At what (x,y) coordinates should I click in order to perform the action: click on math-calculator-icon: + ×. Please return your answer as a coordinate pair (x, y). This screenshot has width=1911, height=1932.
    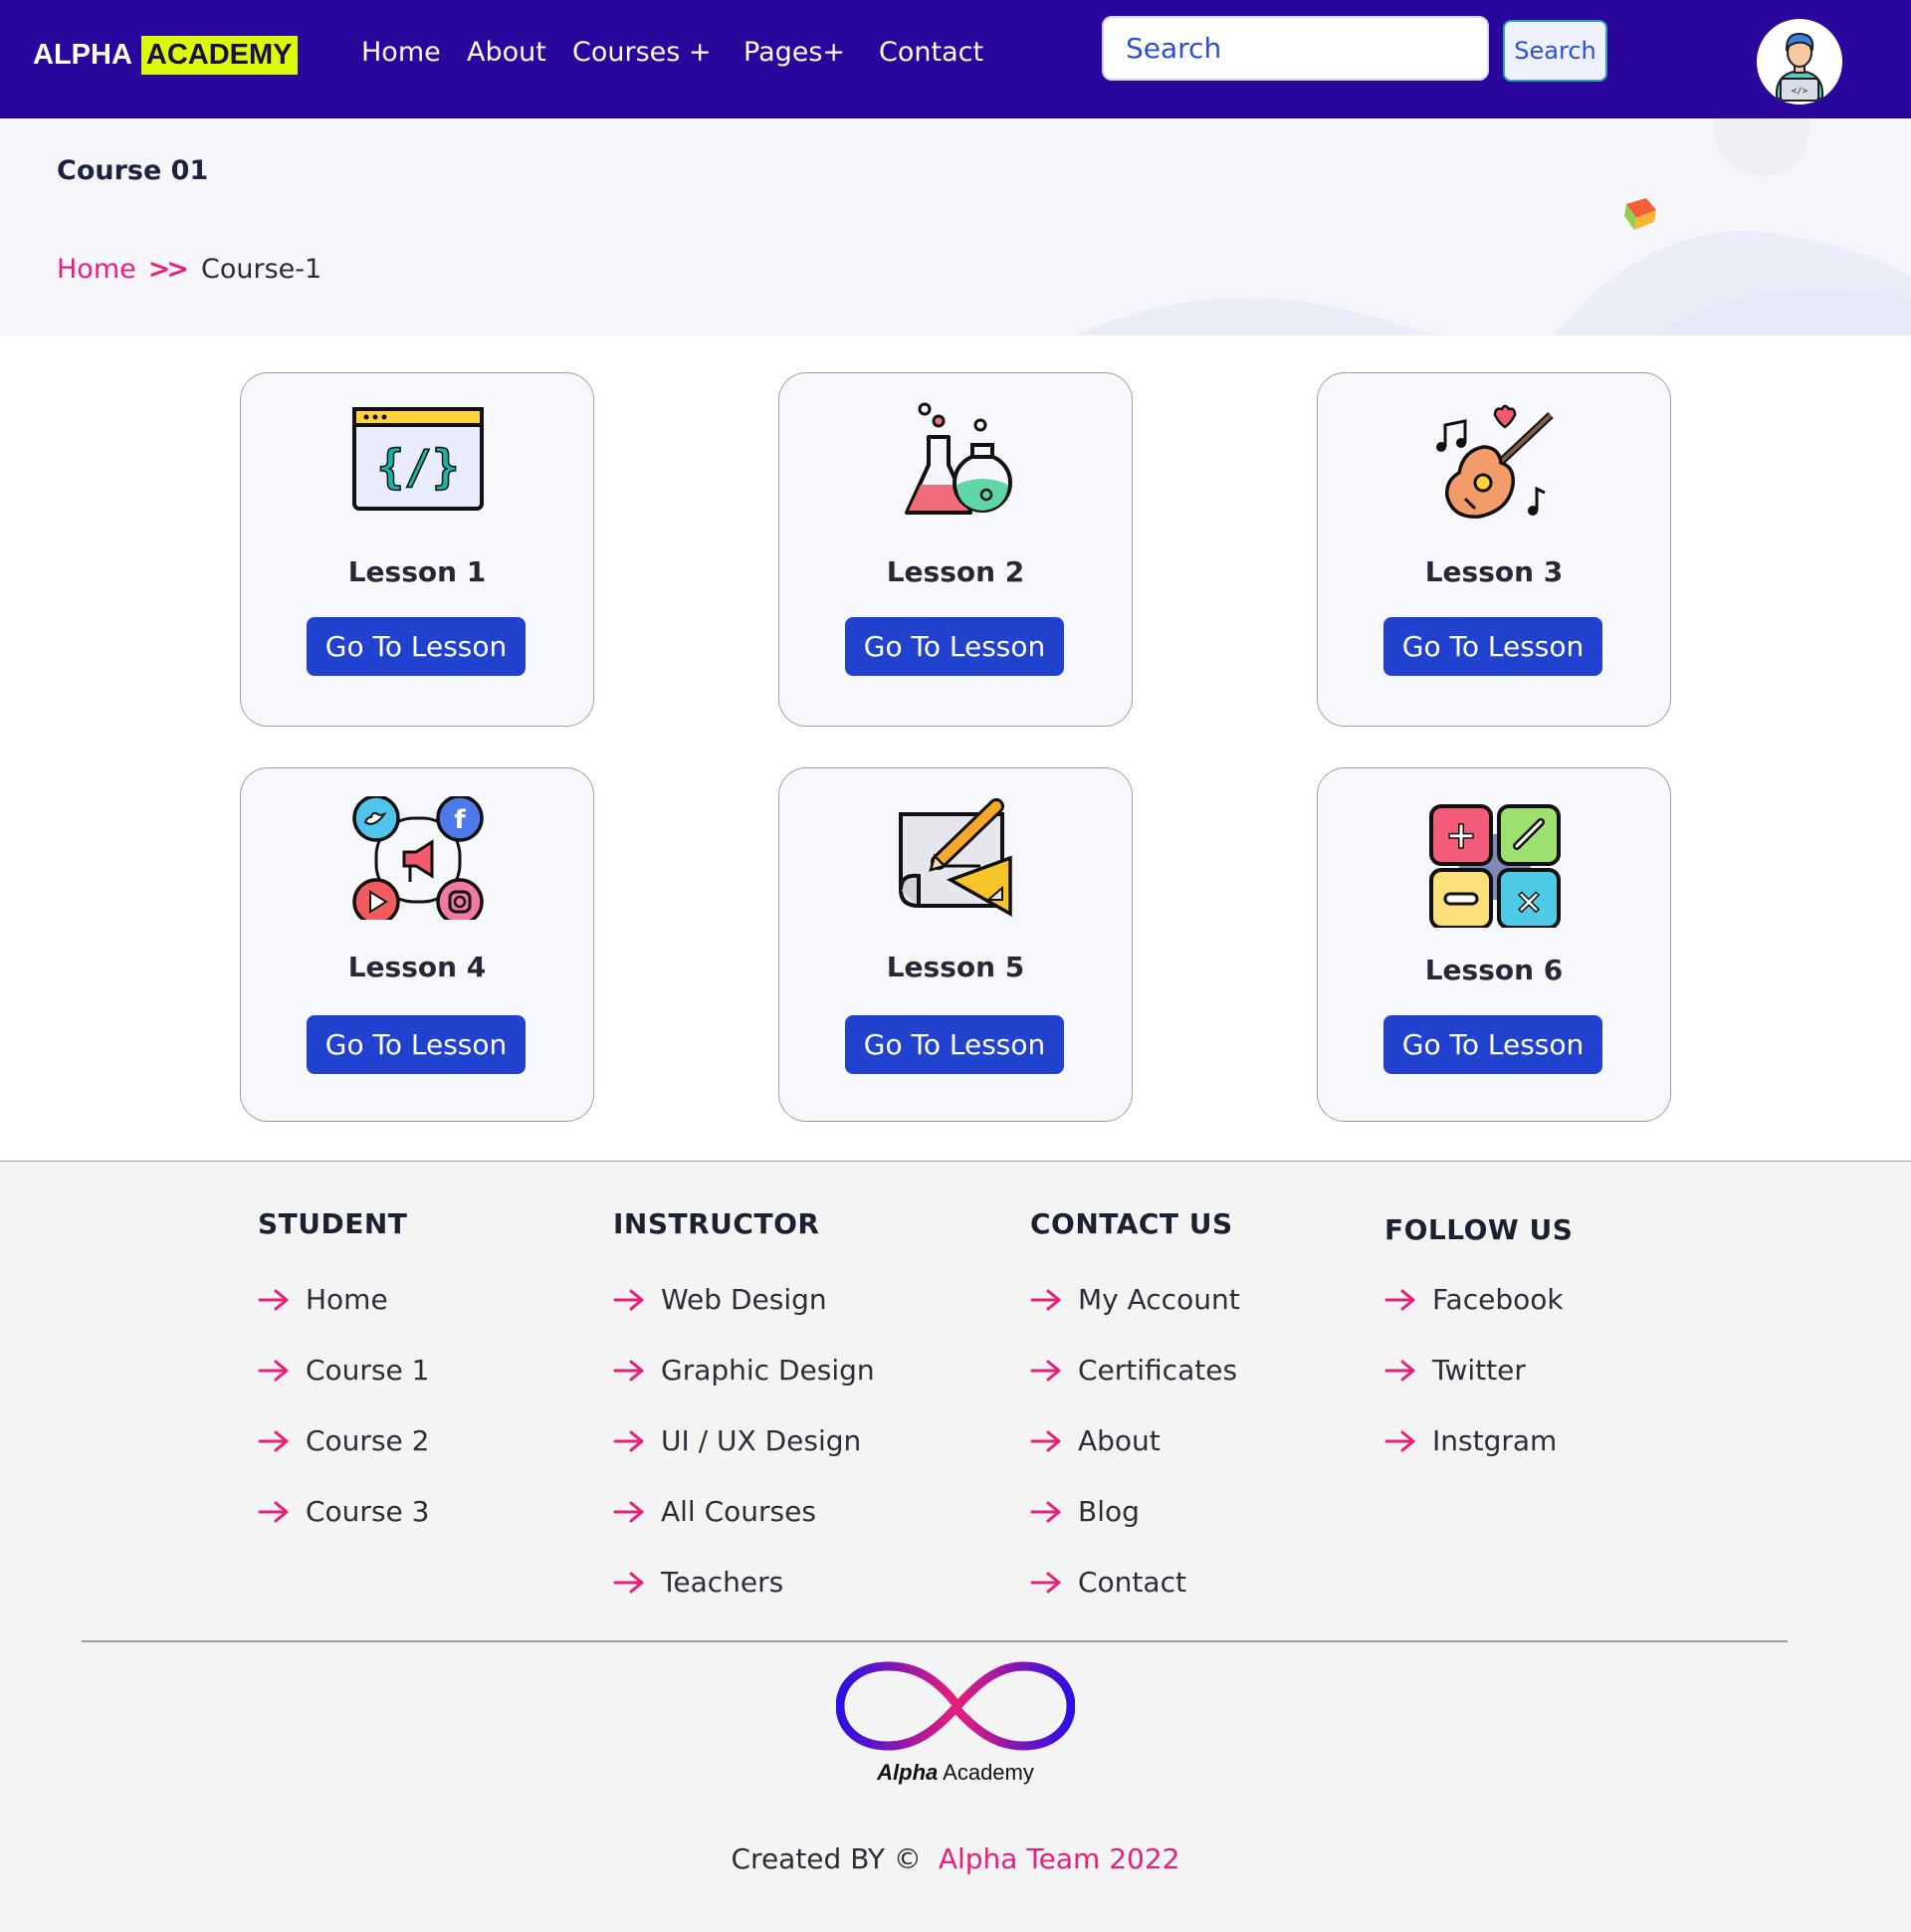
    Looking at the image, I should click on (1495, 866).